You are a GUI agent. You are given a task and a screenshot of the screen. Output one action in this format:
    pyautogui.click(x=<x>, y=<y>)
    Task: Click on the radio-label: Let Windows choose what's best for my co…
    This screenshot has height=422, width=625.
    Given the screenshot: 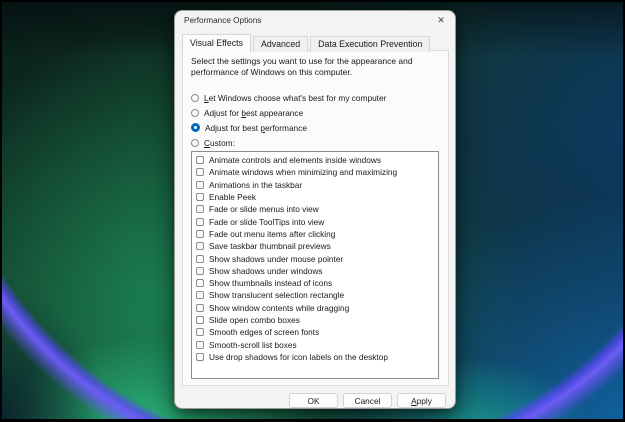 What is the action you would take?
    pyautogui.click(x=295, y=97)
    